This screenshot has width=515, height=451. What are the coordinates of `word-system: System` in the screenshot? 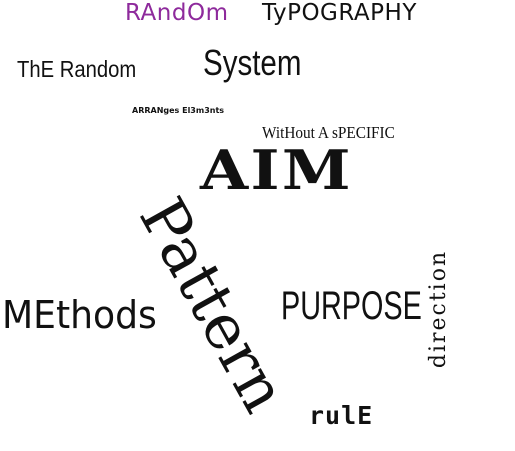 It's located at (252, 62).